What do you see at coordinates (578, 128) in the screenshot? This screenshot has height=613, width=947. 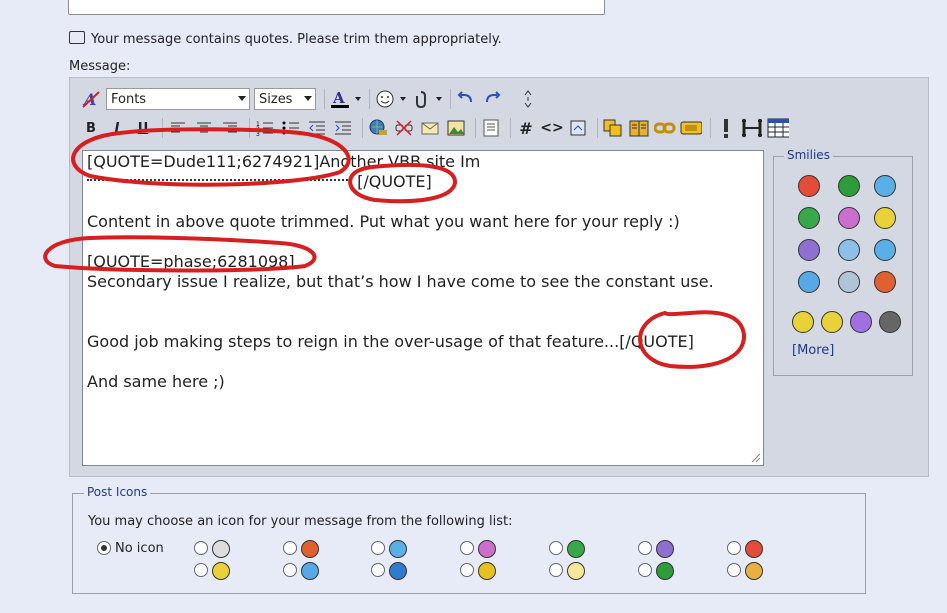 I see `wrap-php-icon` at bounding box center [578, 128].